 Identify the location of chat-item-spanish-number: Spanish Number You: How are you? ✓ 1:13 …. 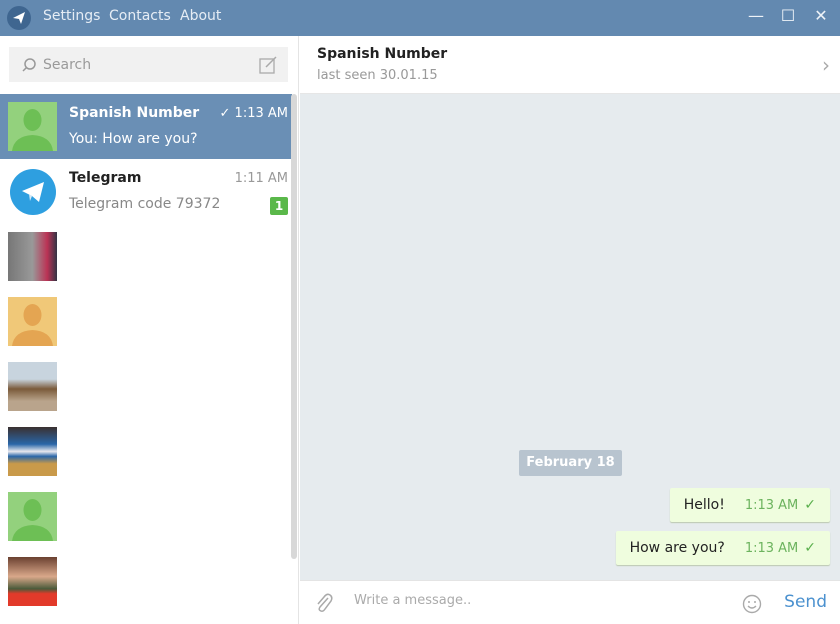
(146, 126).